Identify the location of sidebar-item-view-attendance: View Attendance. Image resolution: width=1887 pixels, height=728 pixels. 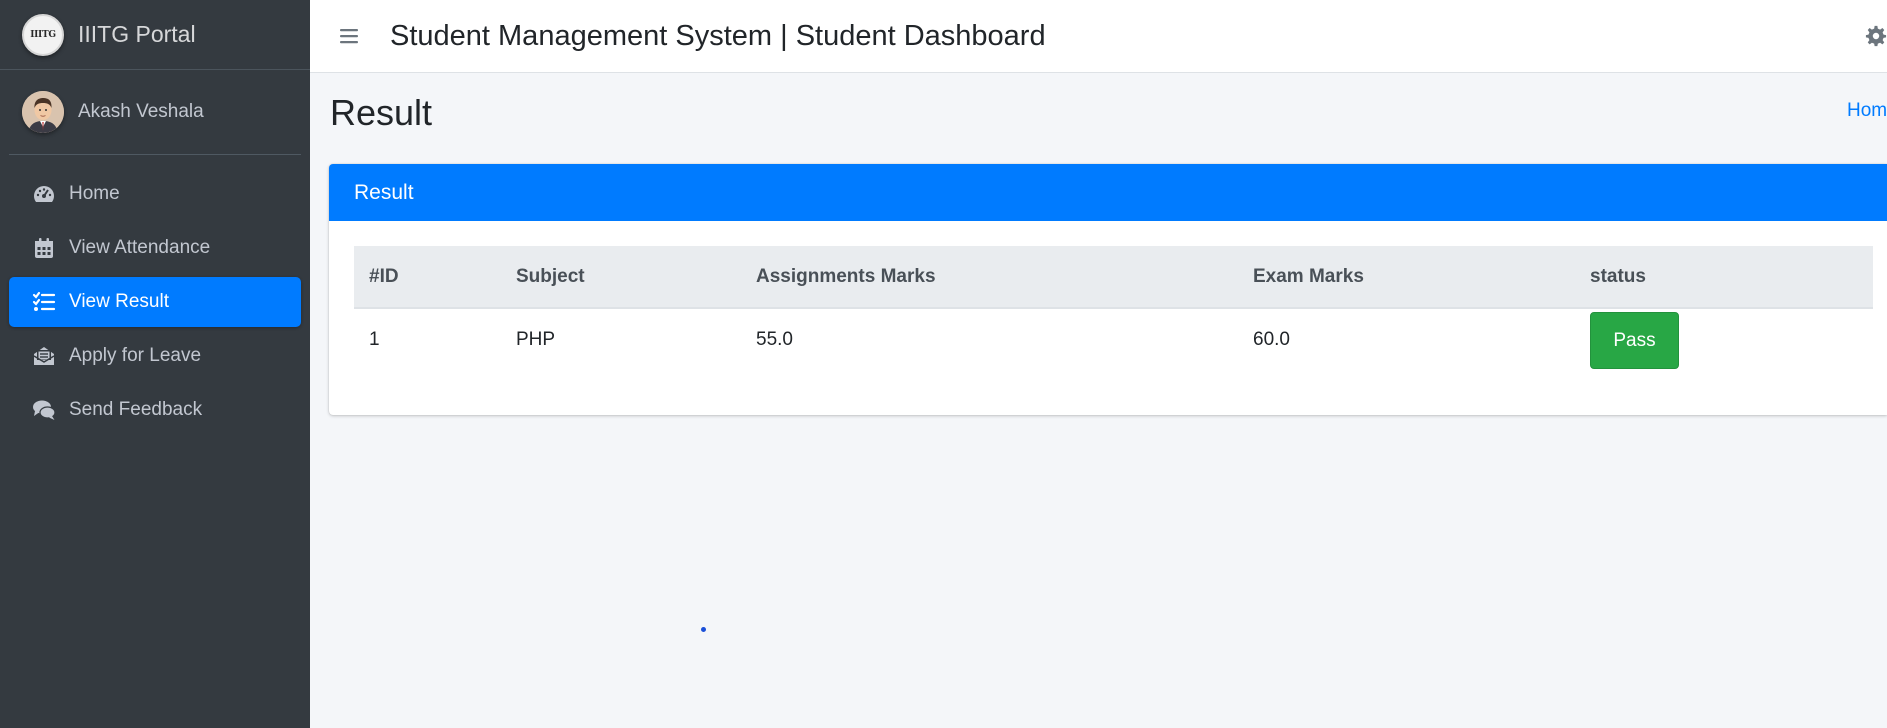
(155, 248).